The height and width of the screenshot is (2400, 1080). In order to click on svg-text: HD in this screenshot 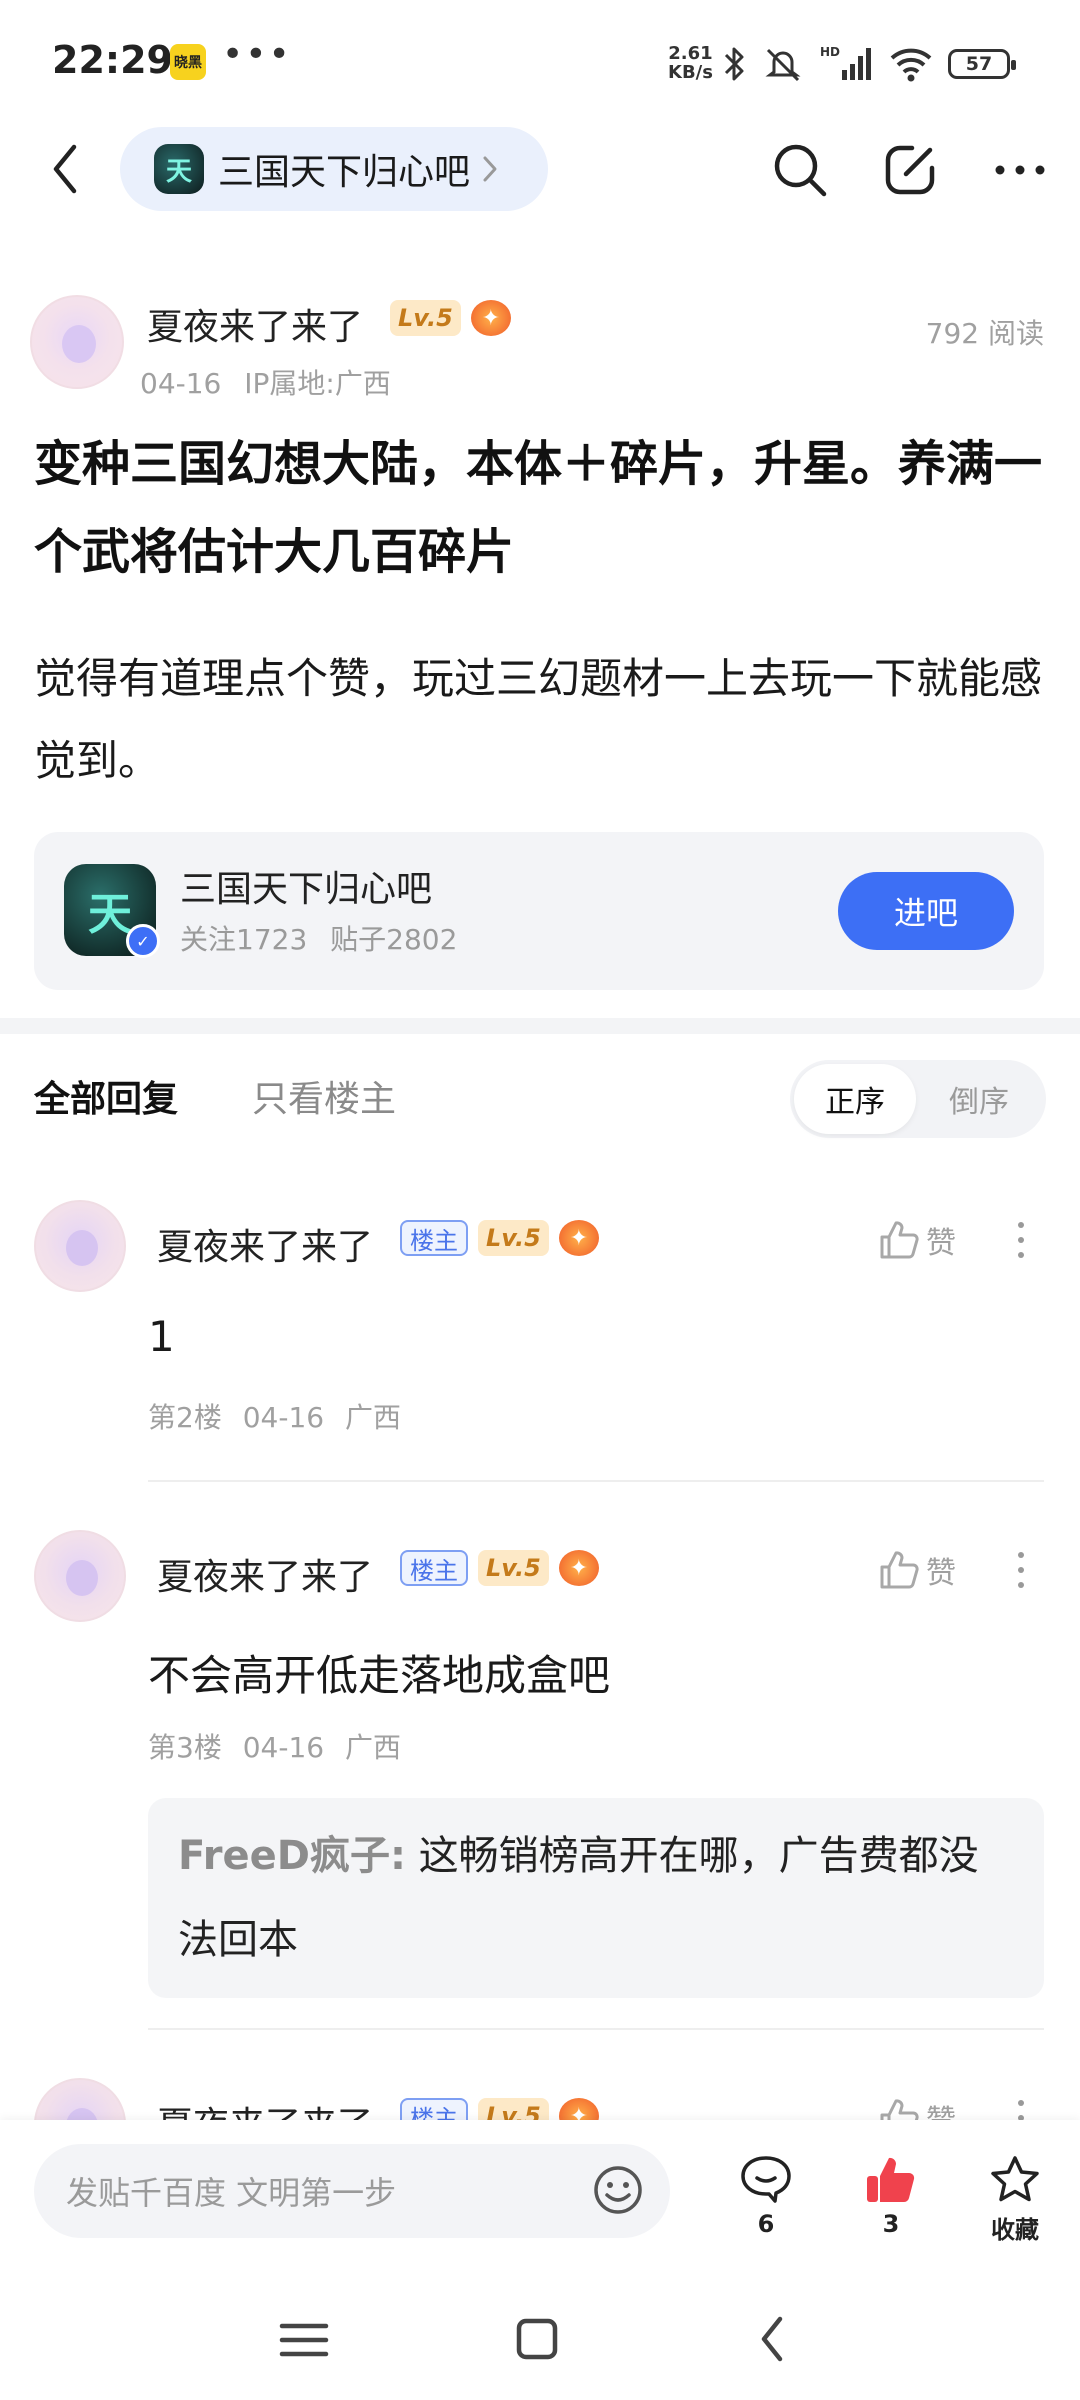, I will do `click(830, 52)`.